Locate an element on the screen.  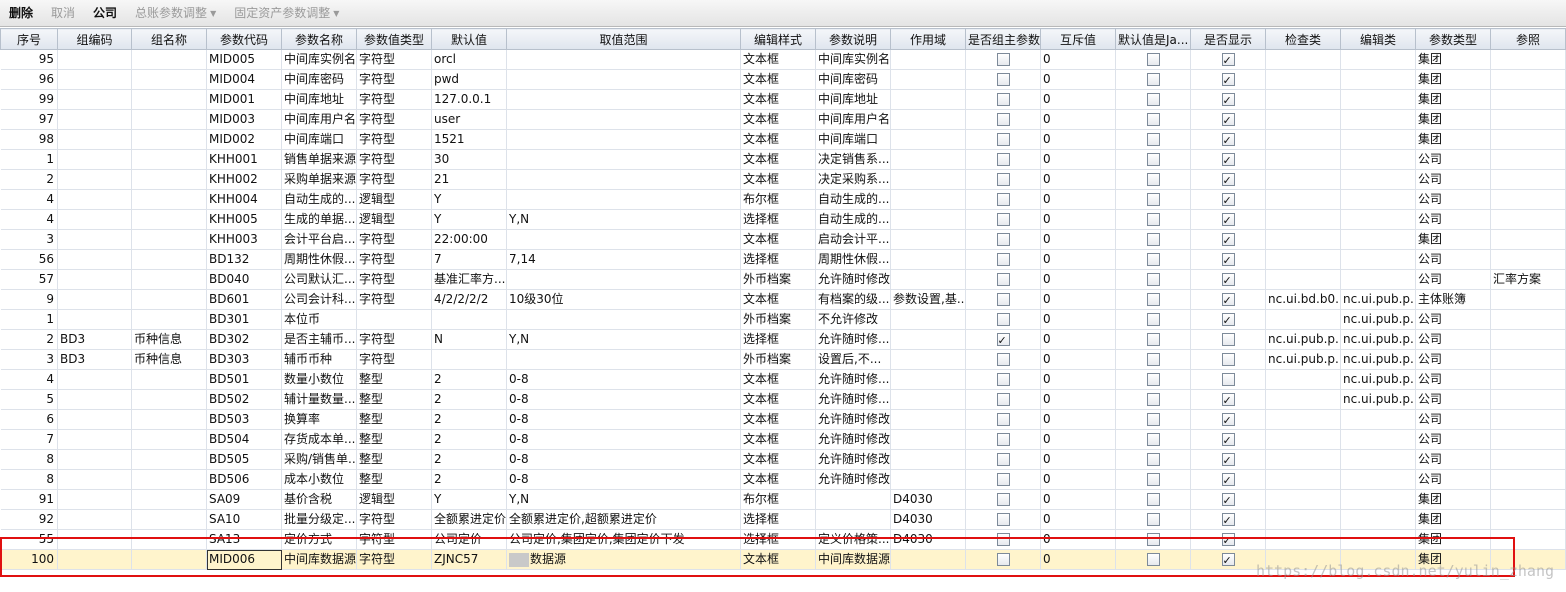
cell-seq: 8 is located at coordinates (29, 459).